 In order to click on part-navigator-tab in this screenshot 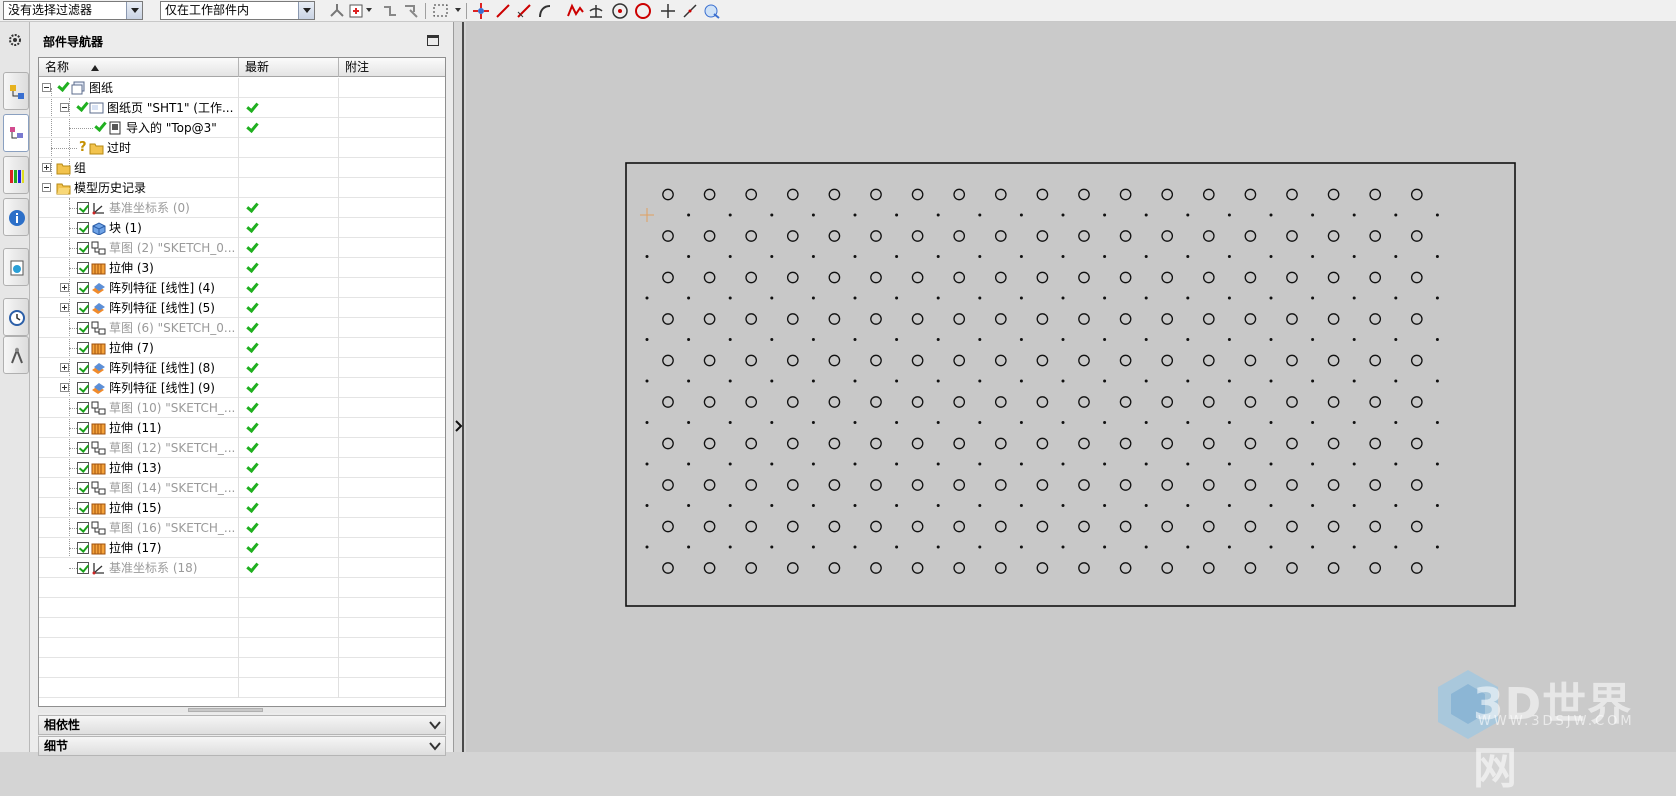, I will do `click(16, 133)`.